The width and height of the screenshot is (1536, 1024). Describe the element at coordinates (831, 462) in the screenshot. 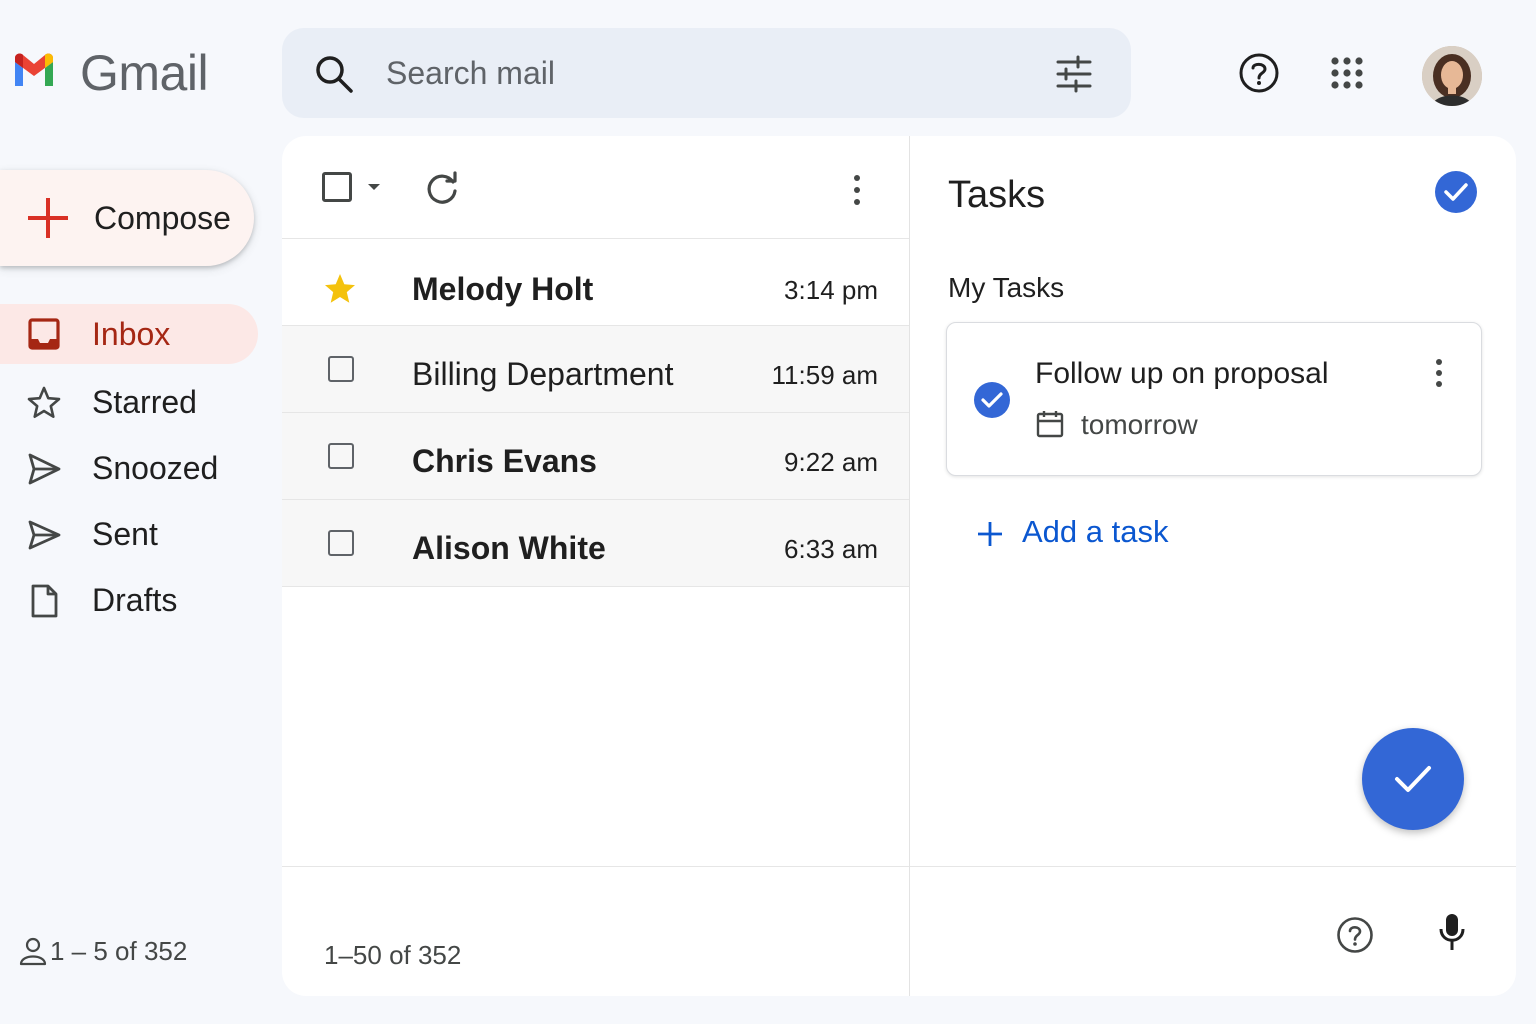

I see `row-time: 9:22 am` at that location.